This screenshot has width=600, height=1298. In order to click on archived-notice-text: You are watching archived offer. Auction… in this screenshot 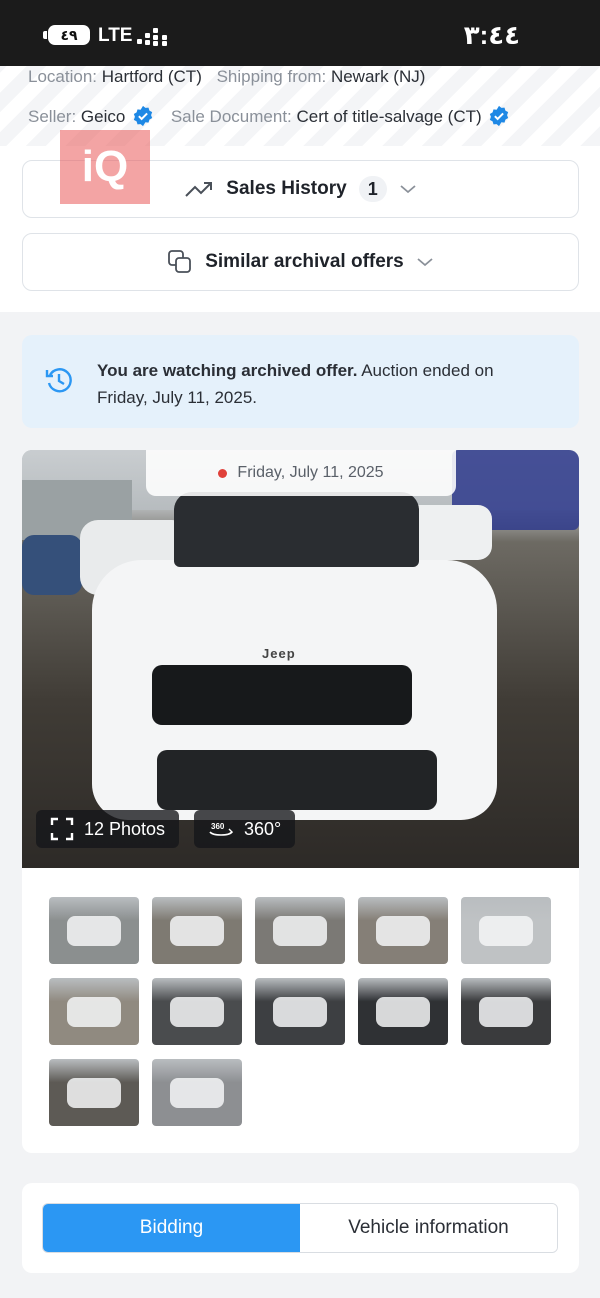, I will do `click(317, 384)`.